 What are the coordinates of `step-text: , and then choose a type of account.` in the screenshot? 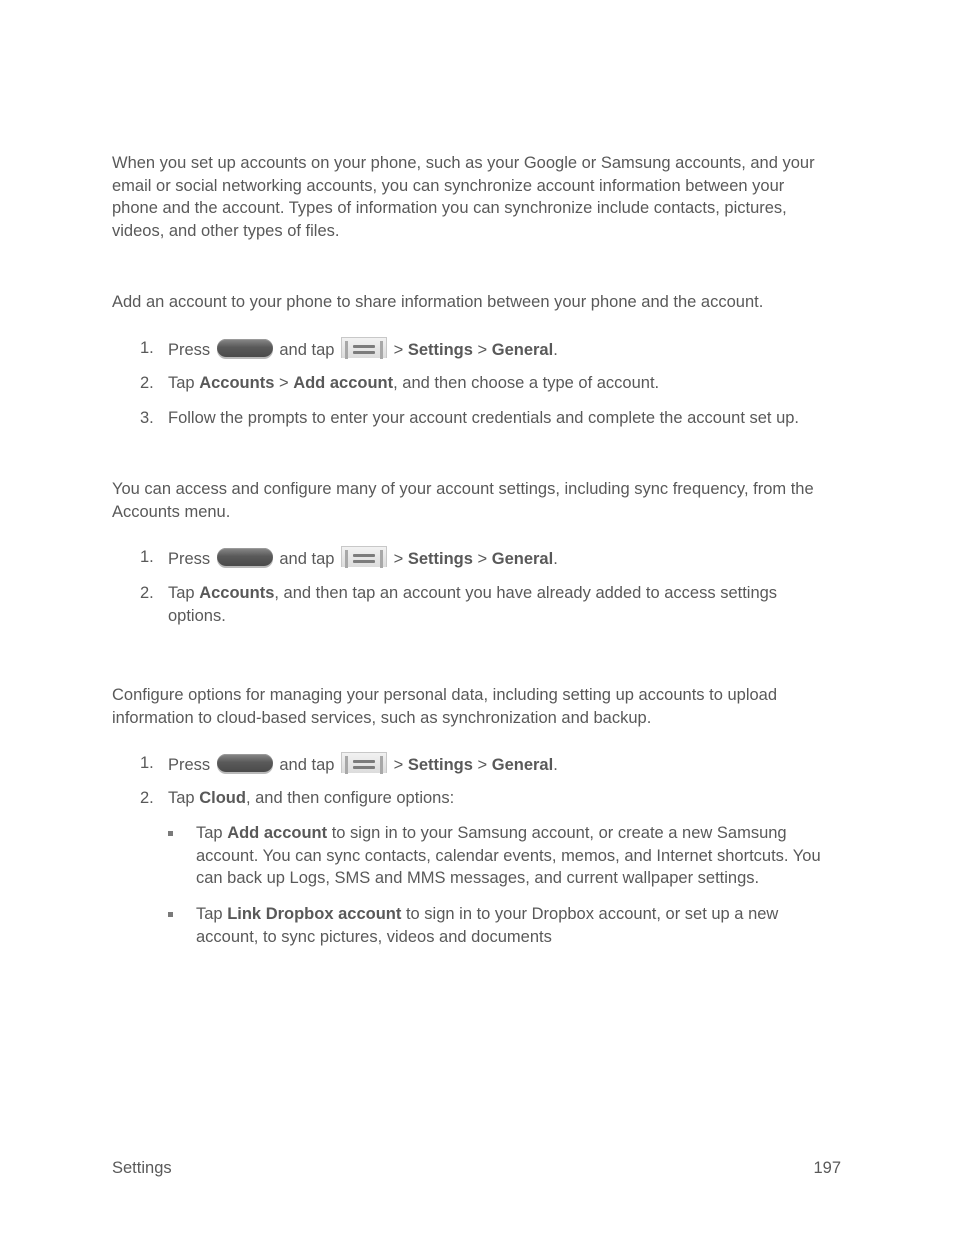 It's located at (526, 383).